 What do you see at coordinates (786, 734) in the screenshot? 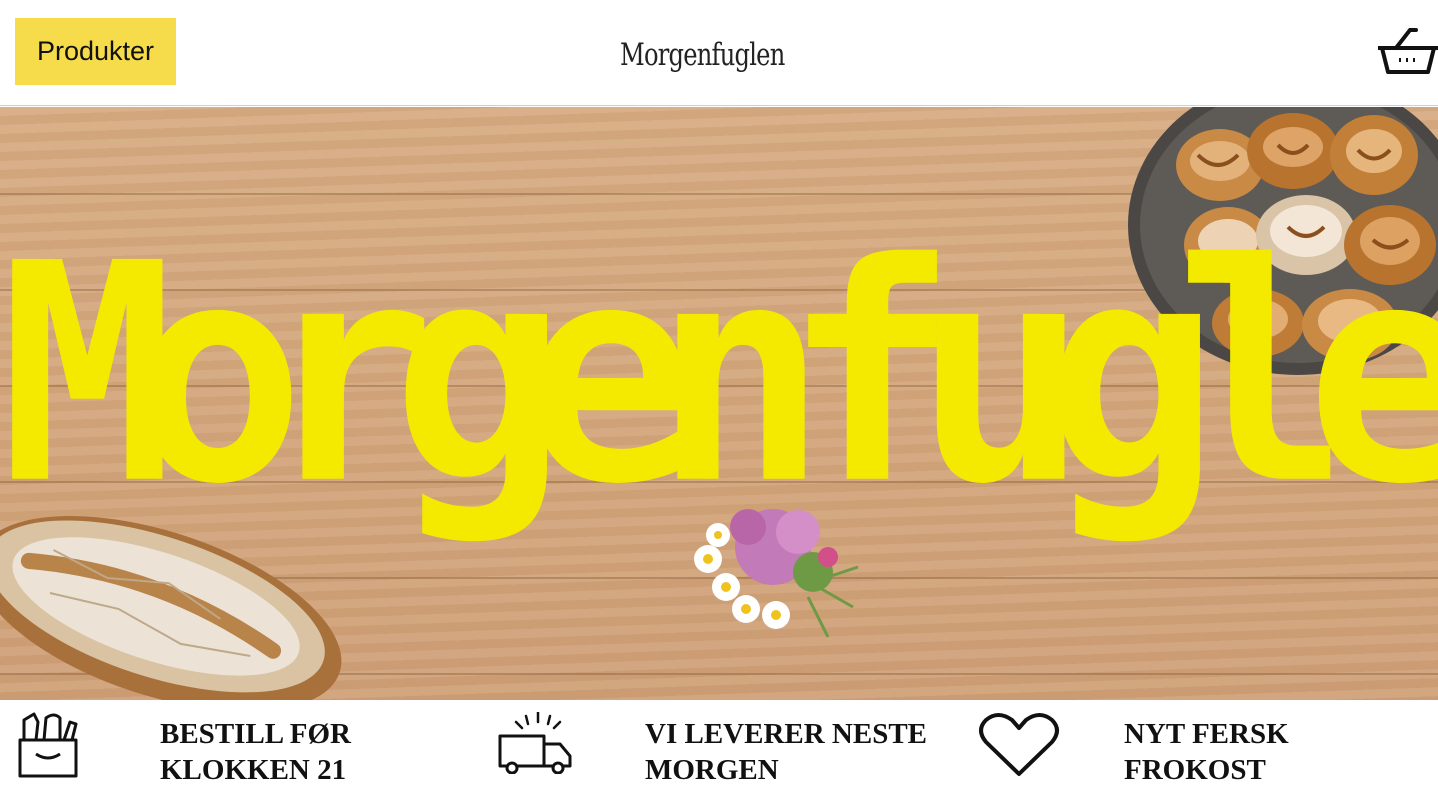
I see `feature-text-line: VI LEVERER NESTE` at bounding box center [786, 734].